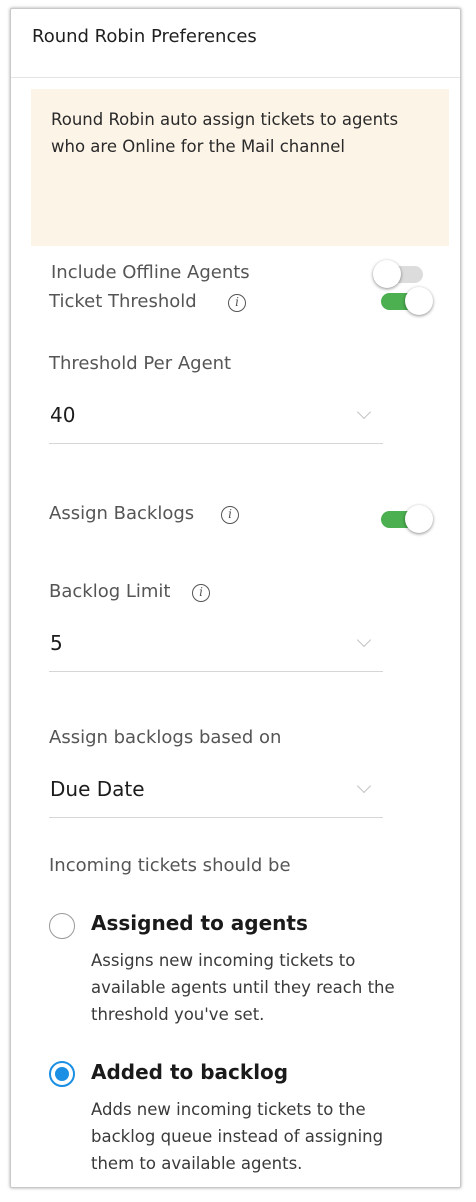  What do you see at coordinates (170, 865) in the screenshot?
I see `incoming-tickets-label: Incoming tickets should be` at bounding box center [170, 865].